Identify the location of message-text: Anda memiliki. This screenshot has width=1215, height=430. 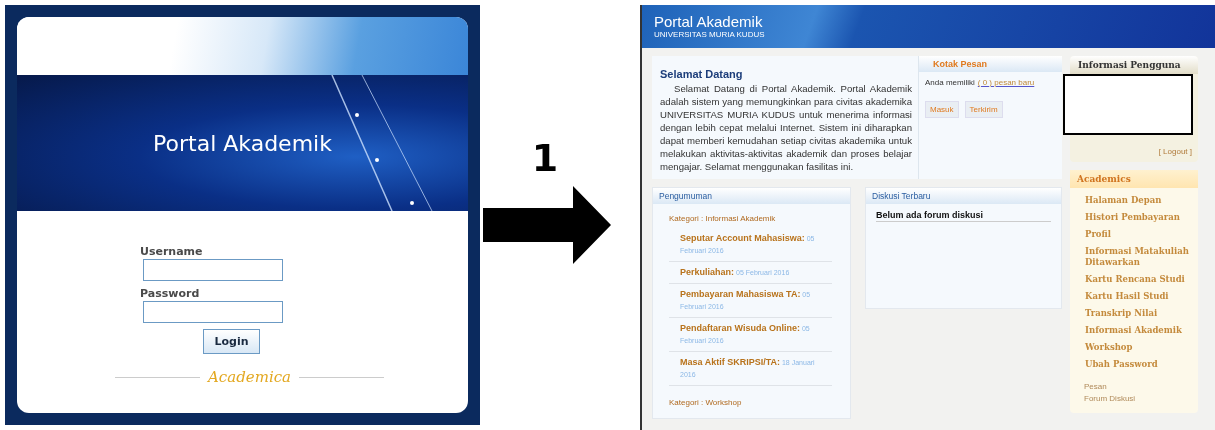
(950, 82).